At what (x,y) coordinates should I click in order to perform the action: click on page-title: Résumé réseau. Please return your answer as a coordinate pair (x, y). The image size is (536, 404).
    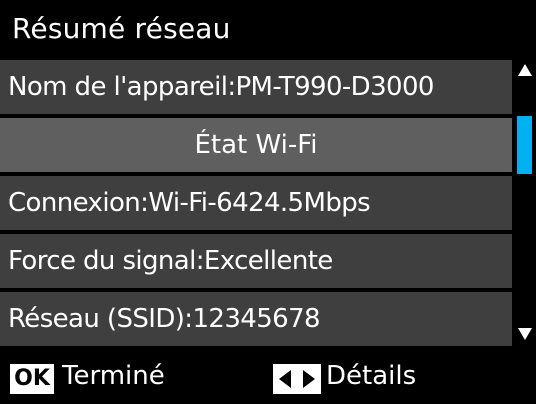
    Looking at the image, I should click on (121, 28).